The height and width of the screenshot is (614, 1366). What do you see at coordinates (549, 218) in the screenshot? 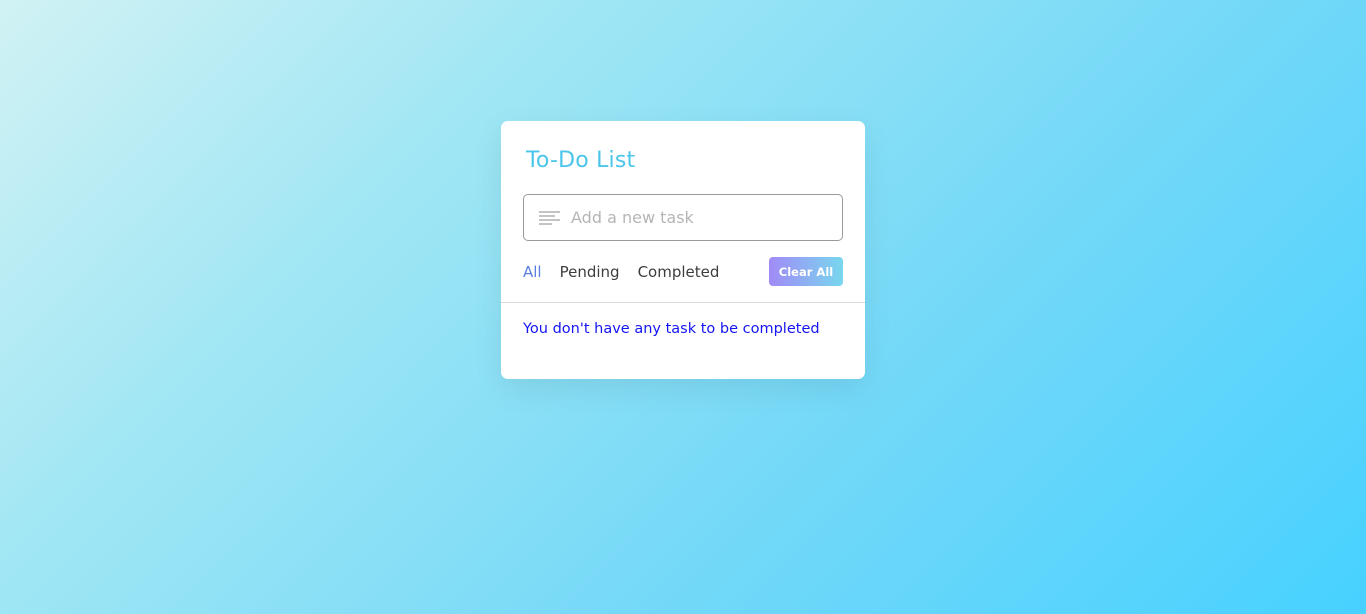
I see `lines-icon` at bounding box center [549, 218].